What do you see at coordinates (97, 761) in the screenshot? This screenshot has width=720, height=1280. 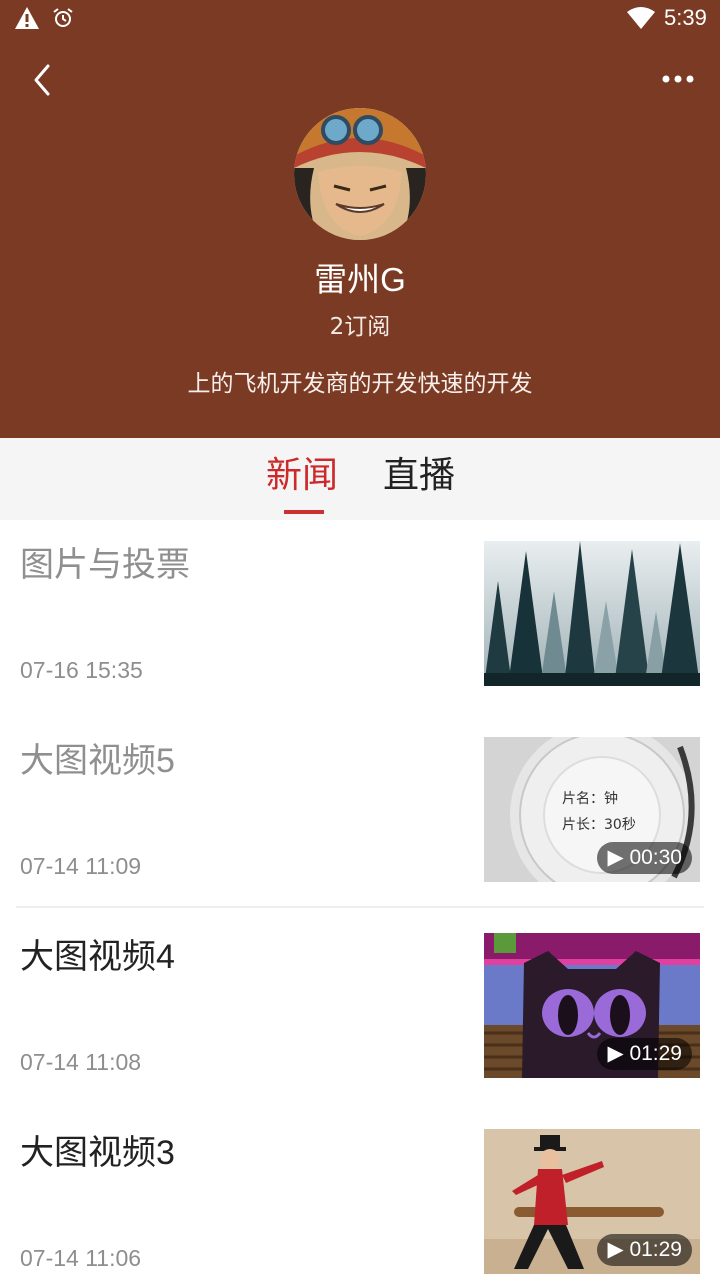 I see `article-title: 大图视频5` at bounding box center [97, 761].